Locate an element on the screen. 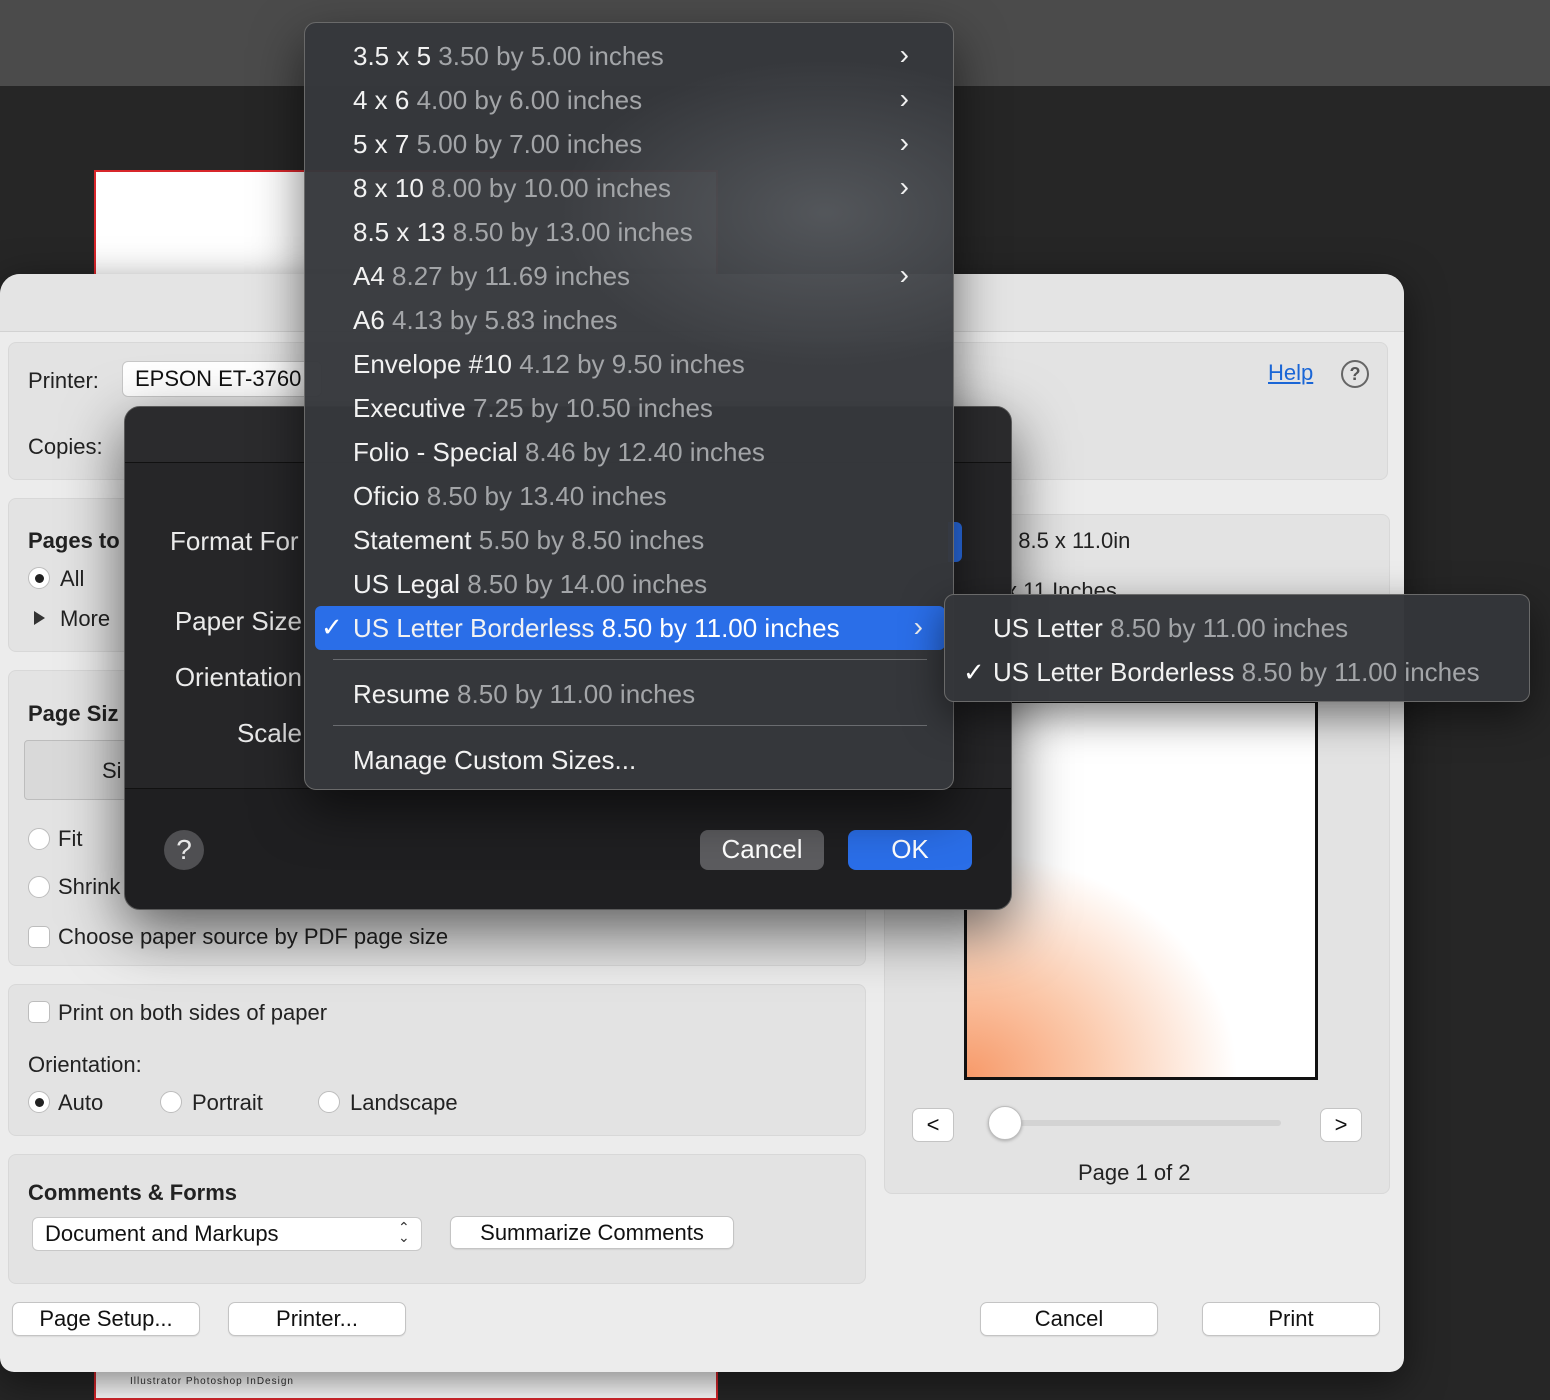 This screenshot has height=1400, width=1550. page-slider-knob is located at coordinates (1005, 1123).